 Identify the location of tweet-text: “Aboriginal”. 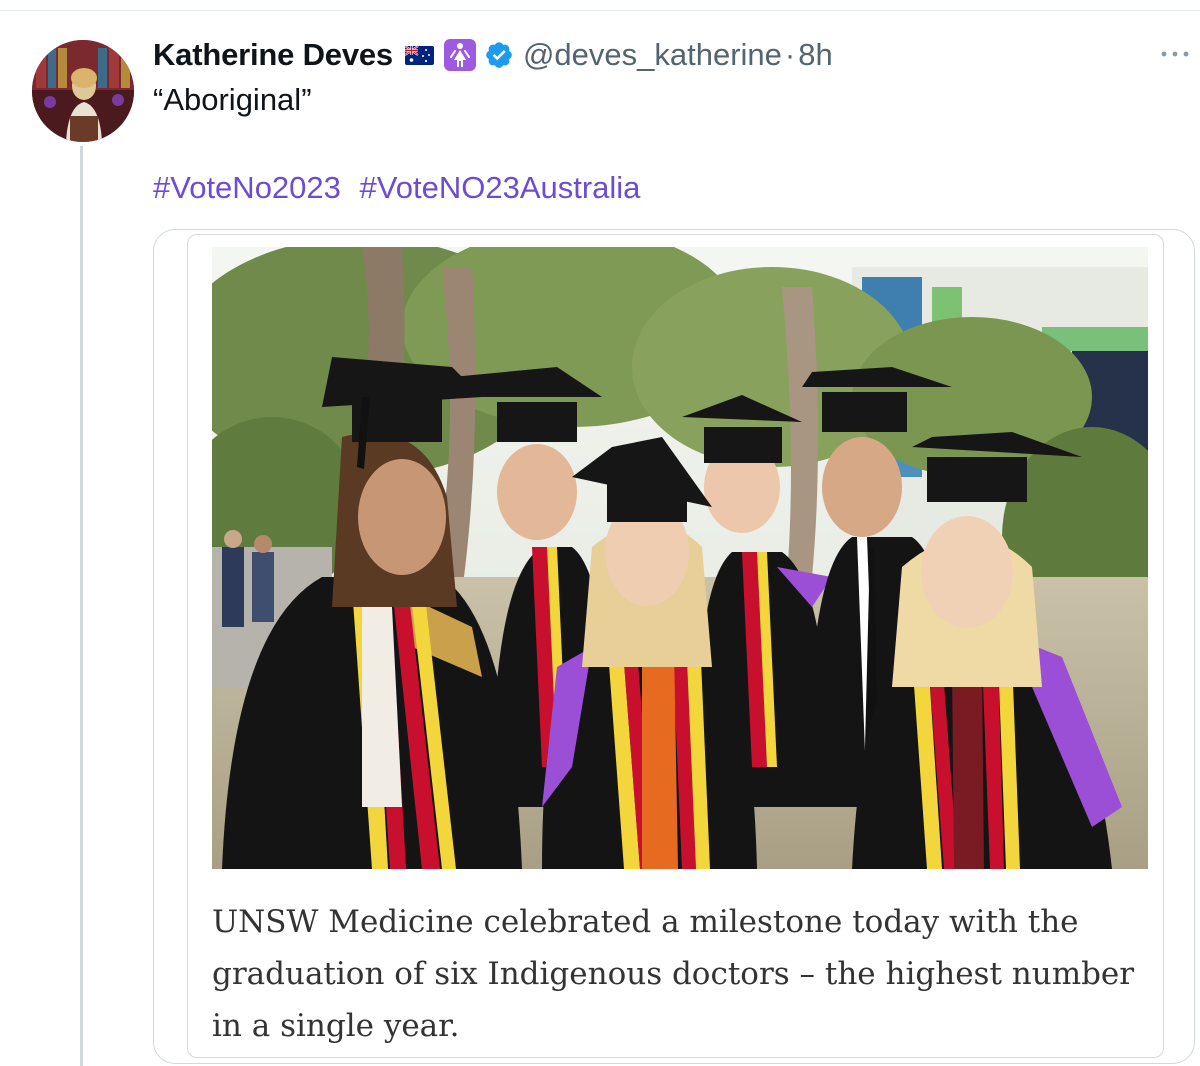
(232, 99).